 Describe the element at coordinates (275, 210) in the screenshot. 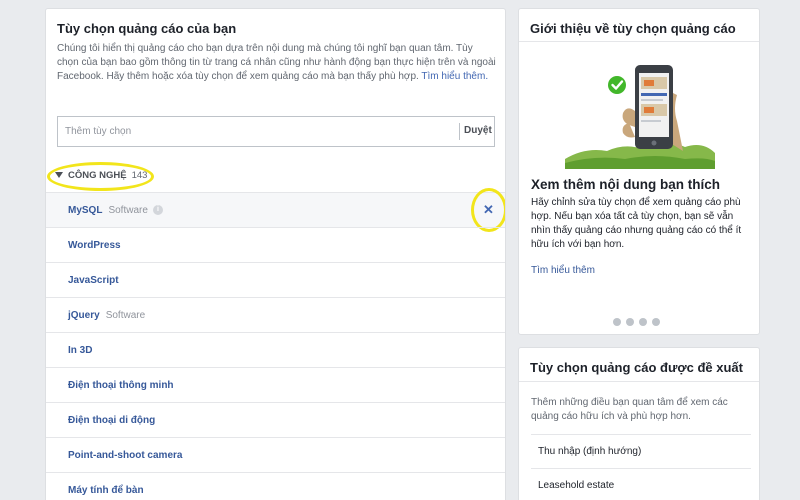

I see `preference-item-mysql: MySQL Software i ✕` at that location.